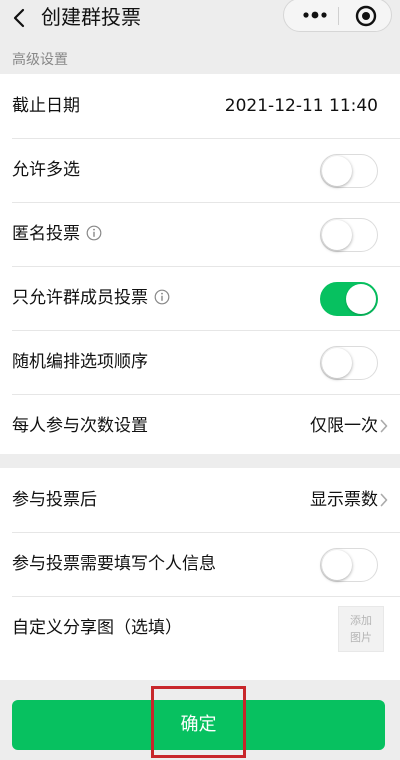 This screenshot has height=760, width=400. I want to click on row-label: 每人参与次数设置, so click(80, 426).